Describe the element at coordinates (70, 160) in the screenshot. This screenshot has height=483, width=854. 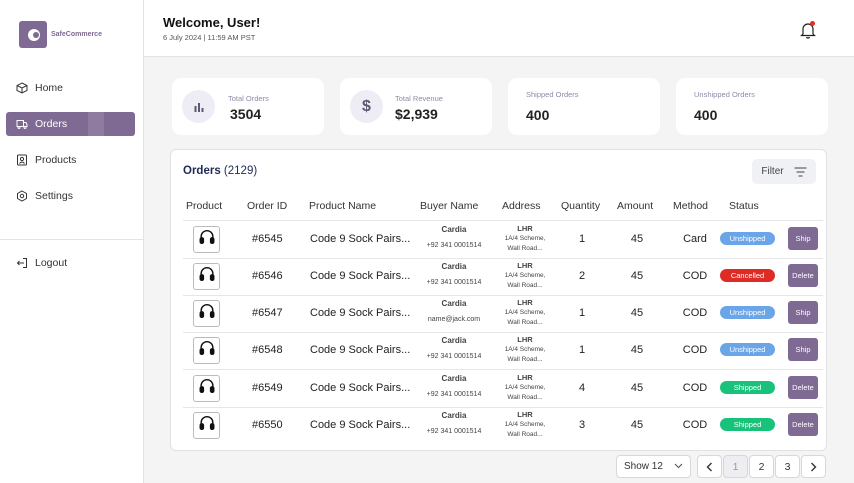
I see `sidebar-item-products: Products` at that location.